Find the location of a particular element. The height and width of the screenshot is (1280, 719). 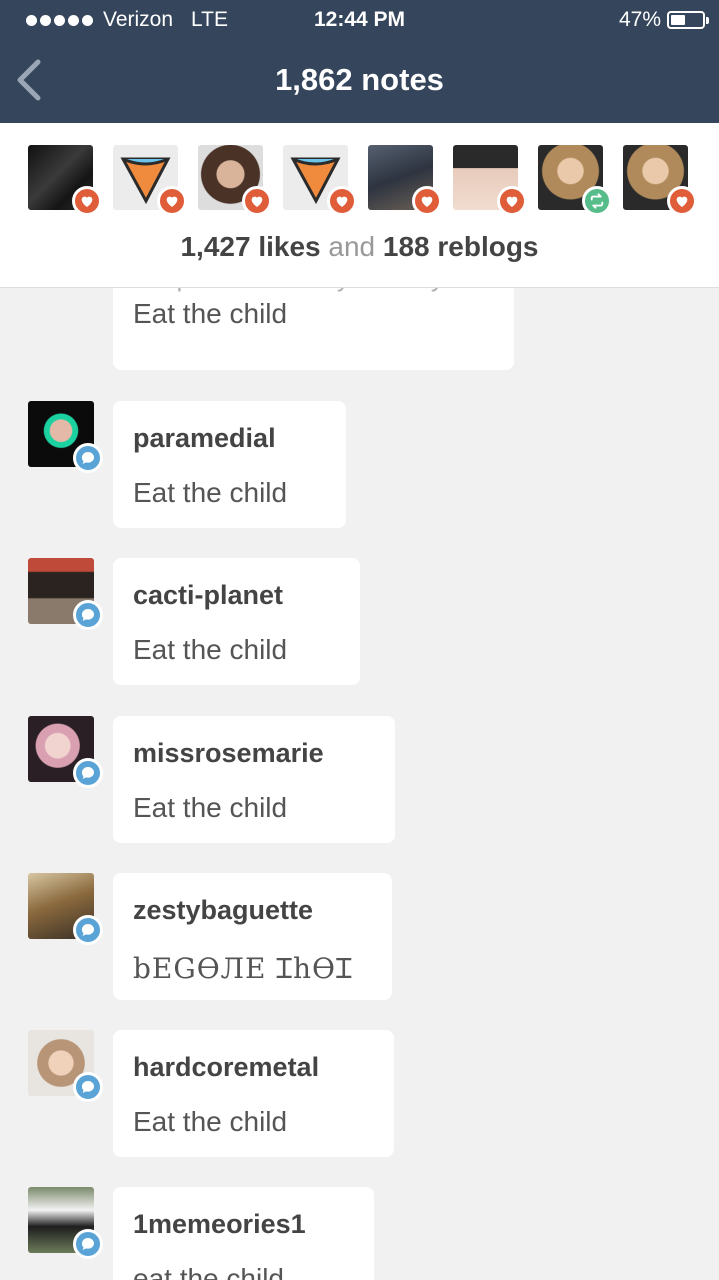

note-username: hardcoremetal is located at coordinates (226, 1067).